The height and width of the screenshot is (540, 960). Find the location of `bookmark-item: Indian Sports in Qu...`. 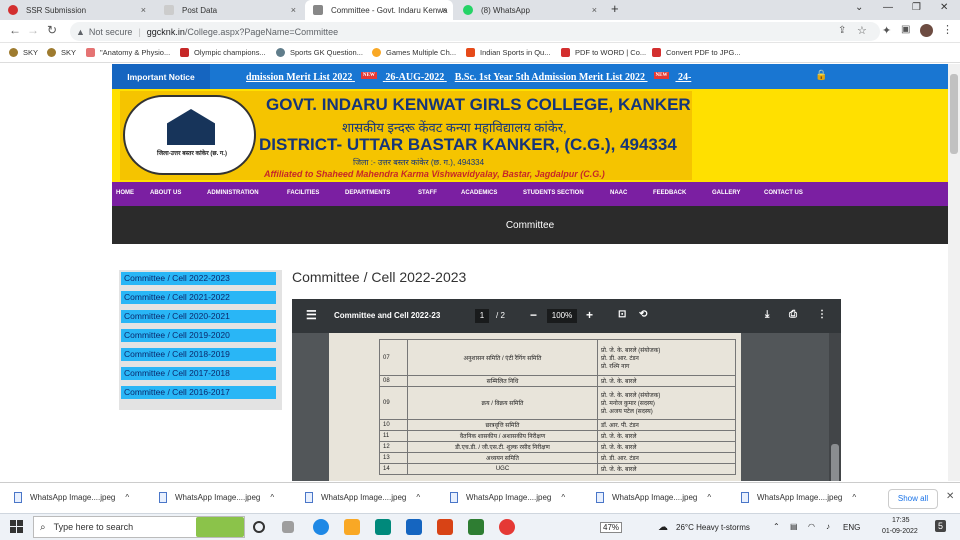

bookmark-item: Indian Sports in Qu... is located at coordinates (508, 52).